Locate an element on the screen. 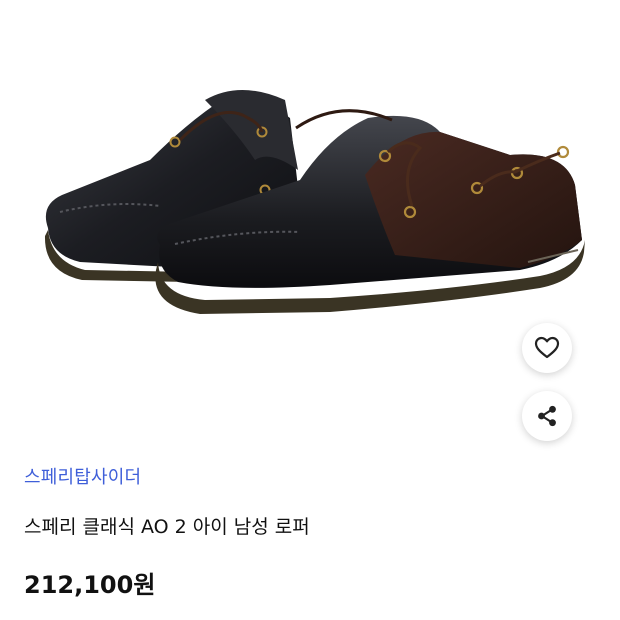  wishlist-button is located at coordinates (547, 348).